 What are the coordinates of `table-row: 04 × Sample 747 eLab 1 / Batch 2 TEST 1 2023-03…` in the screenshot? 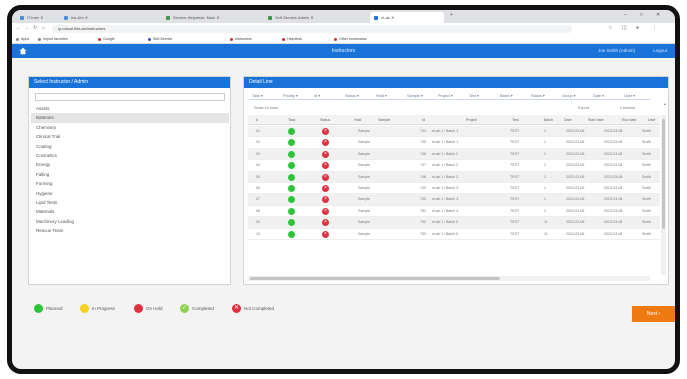 It's located at (454, 166).